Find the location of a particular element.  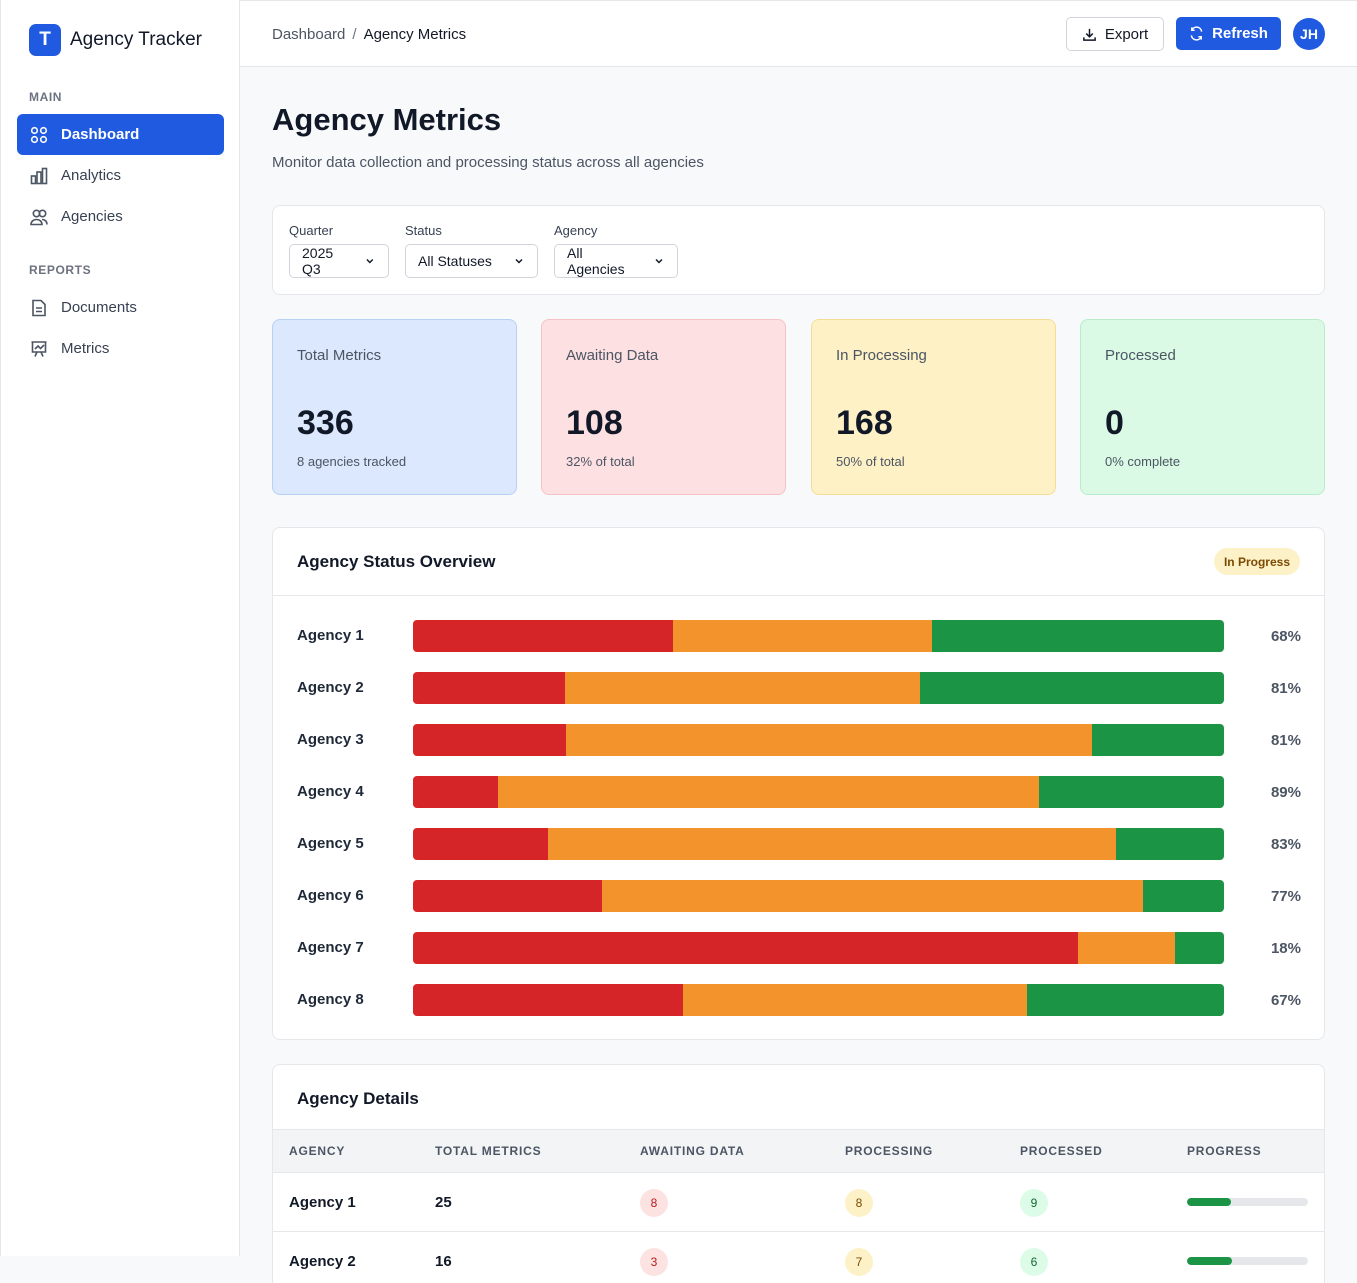

status-bar-row: Agency 6 77% is located at coordinates (799, 896).